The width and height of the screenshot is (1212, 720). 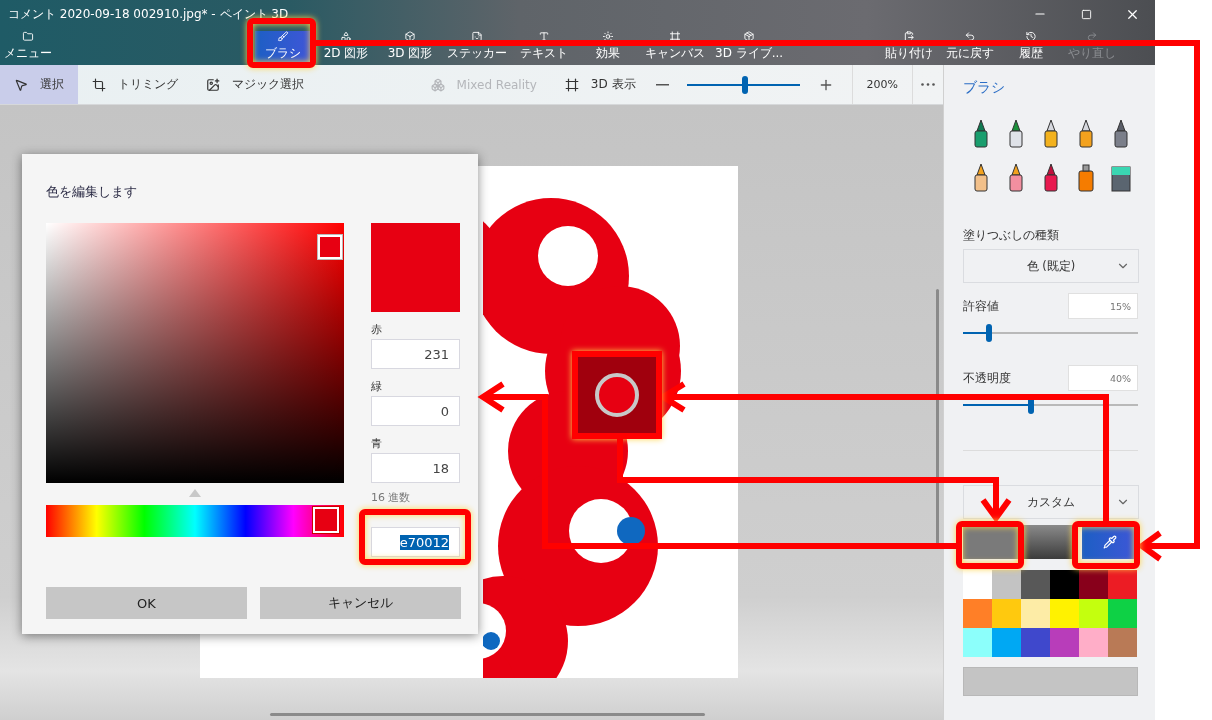 What do you see at coordinates (391, 498) in the screenshot?
I see `field-label: 16 進数` at bounding box center [391, 498].